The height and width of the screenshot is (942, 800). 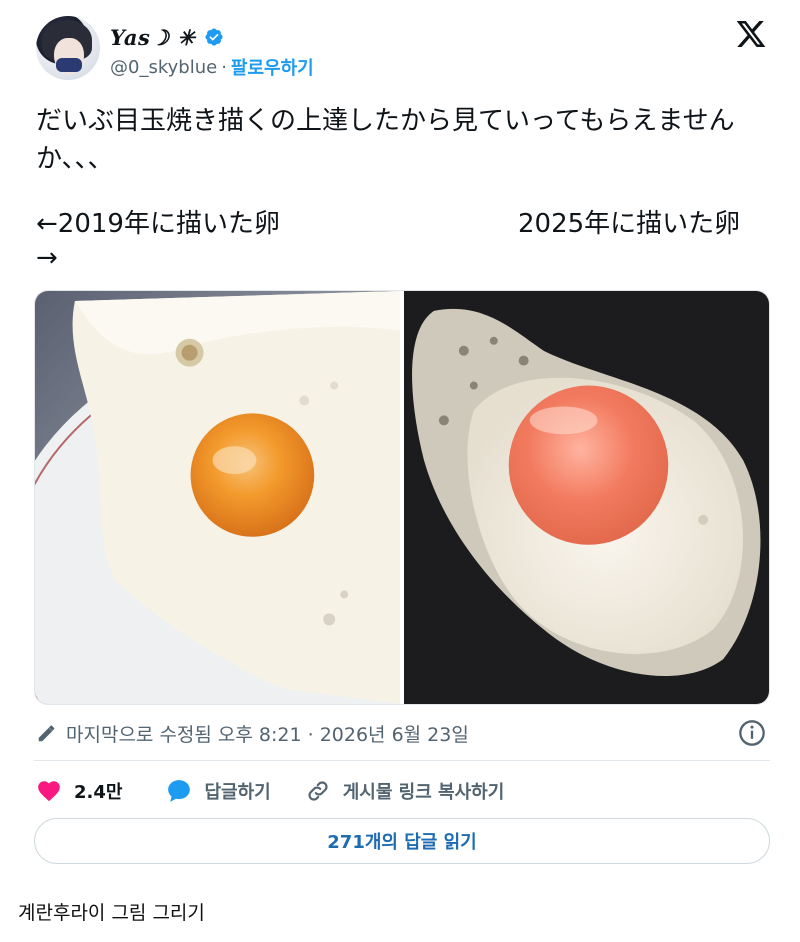 I want to click on caption-left: ←2019年に描いた卵, so click(x=158, y=224).